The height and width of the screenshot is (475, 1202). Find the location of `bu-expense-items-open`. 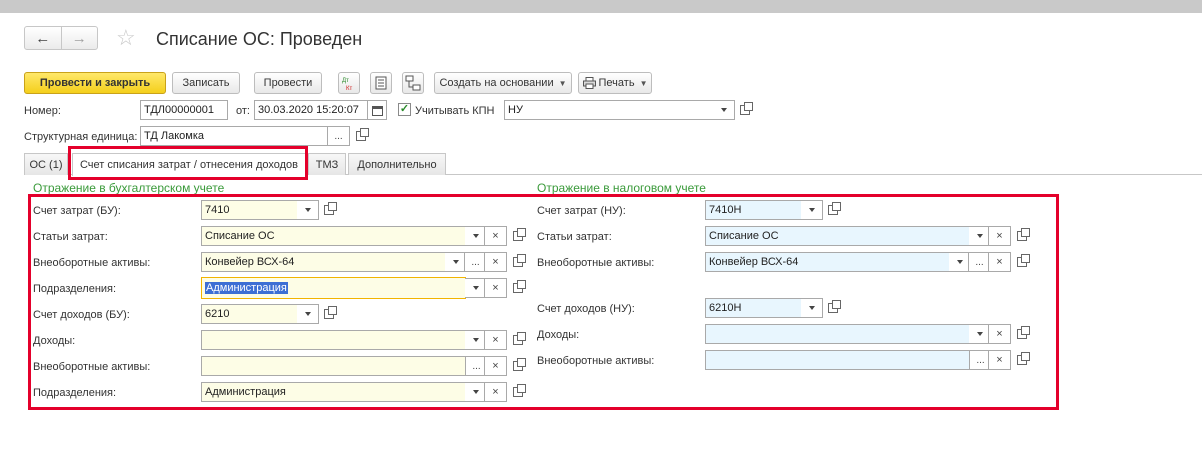

bu-expense-items-open is located at coordinates (518, 236).